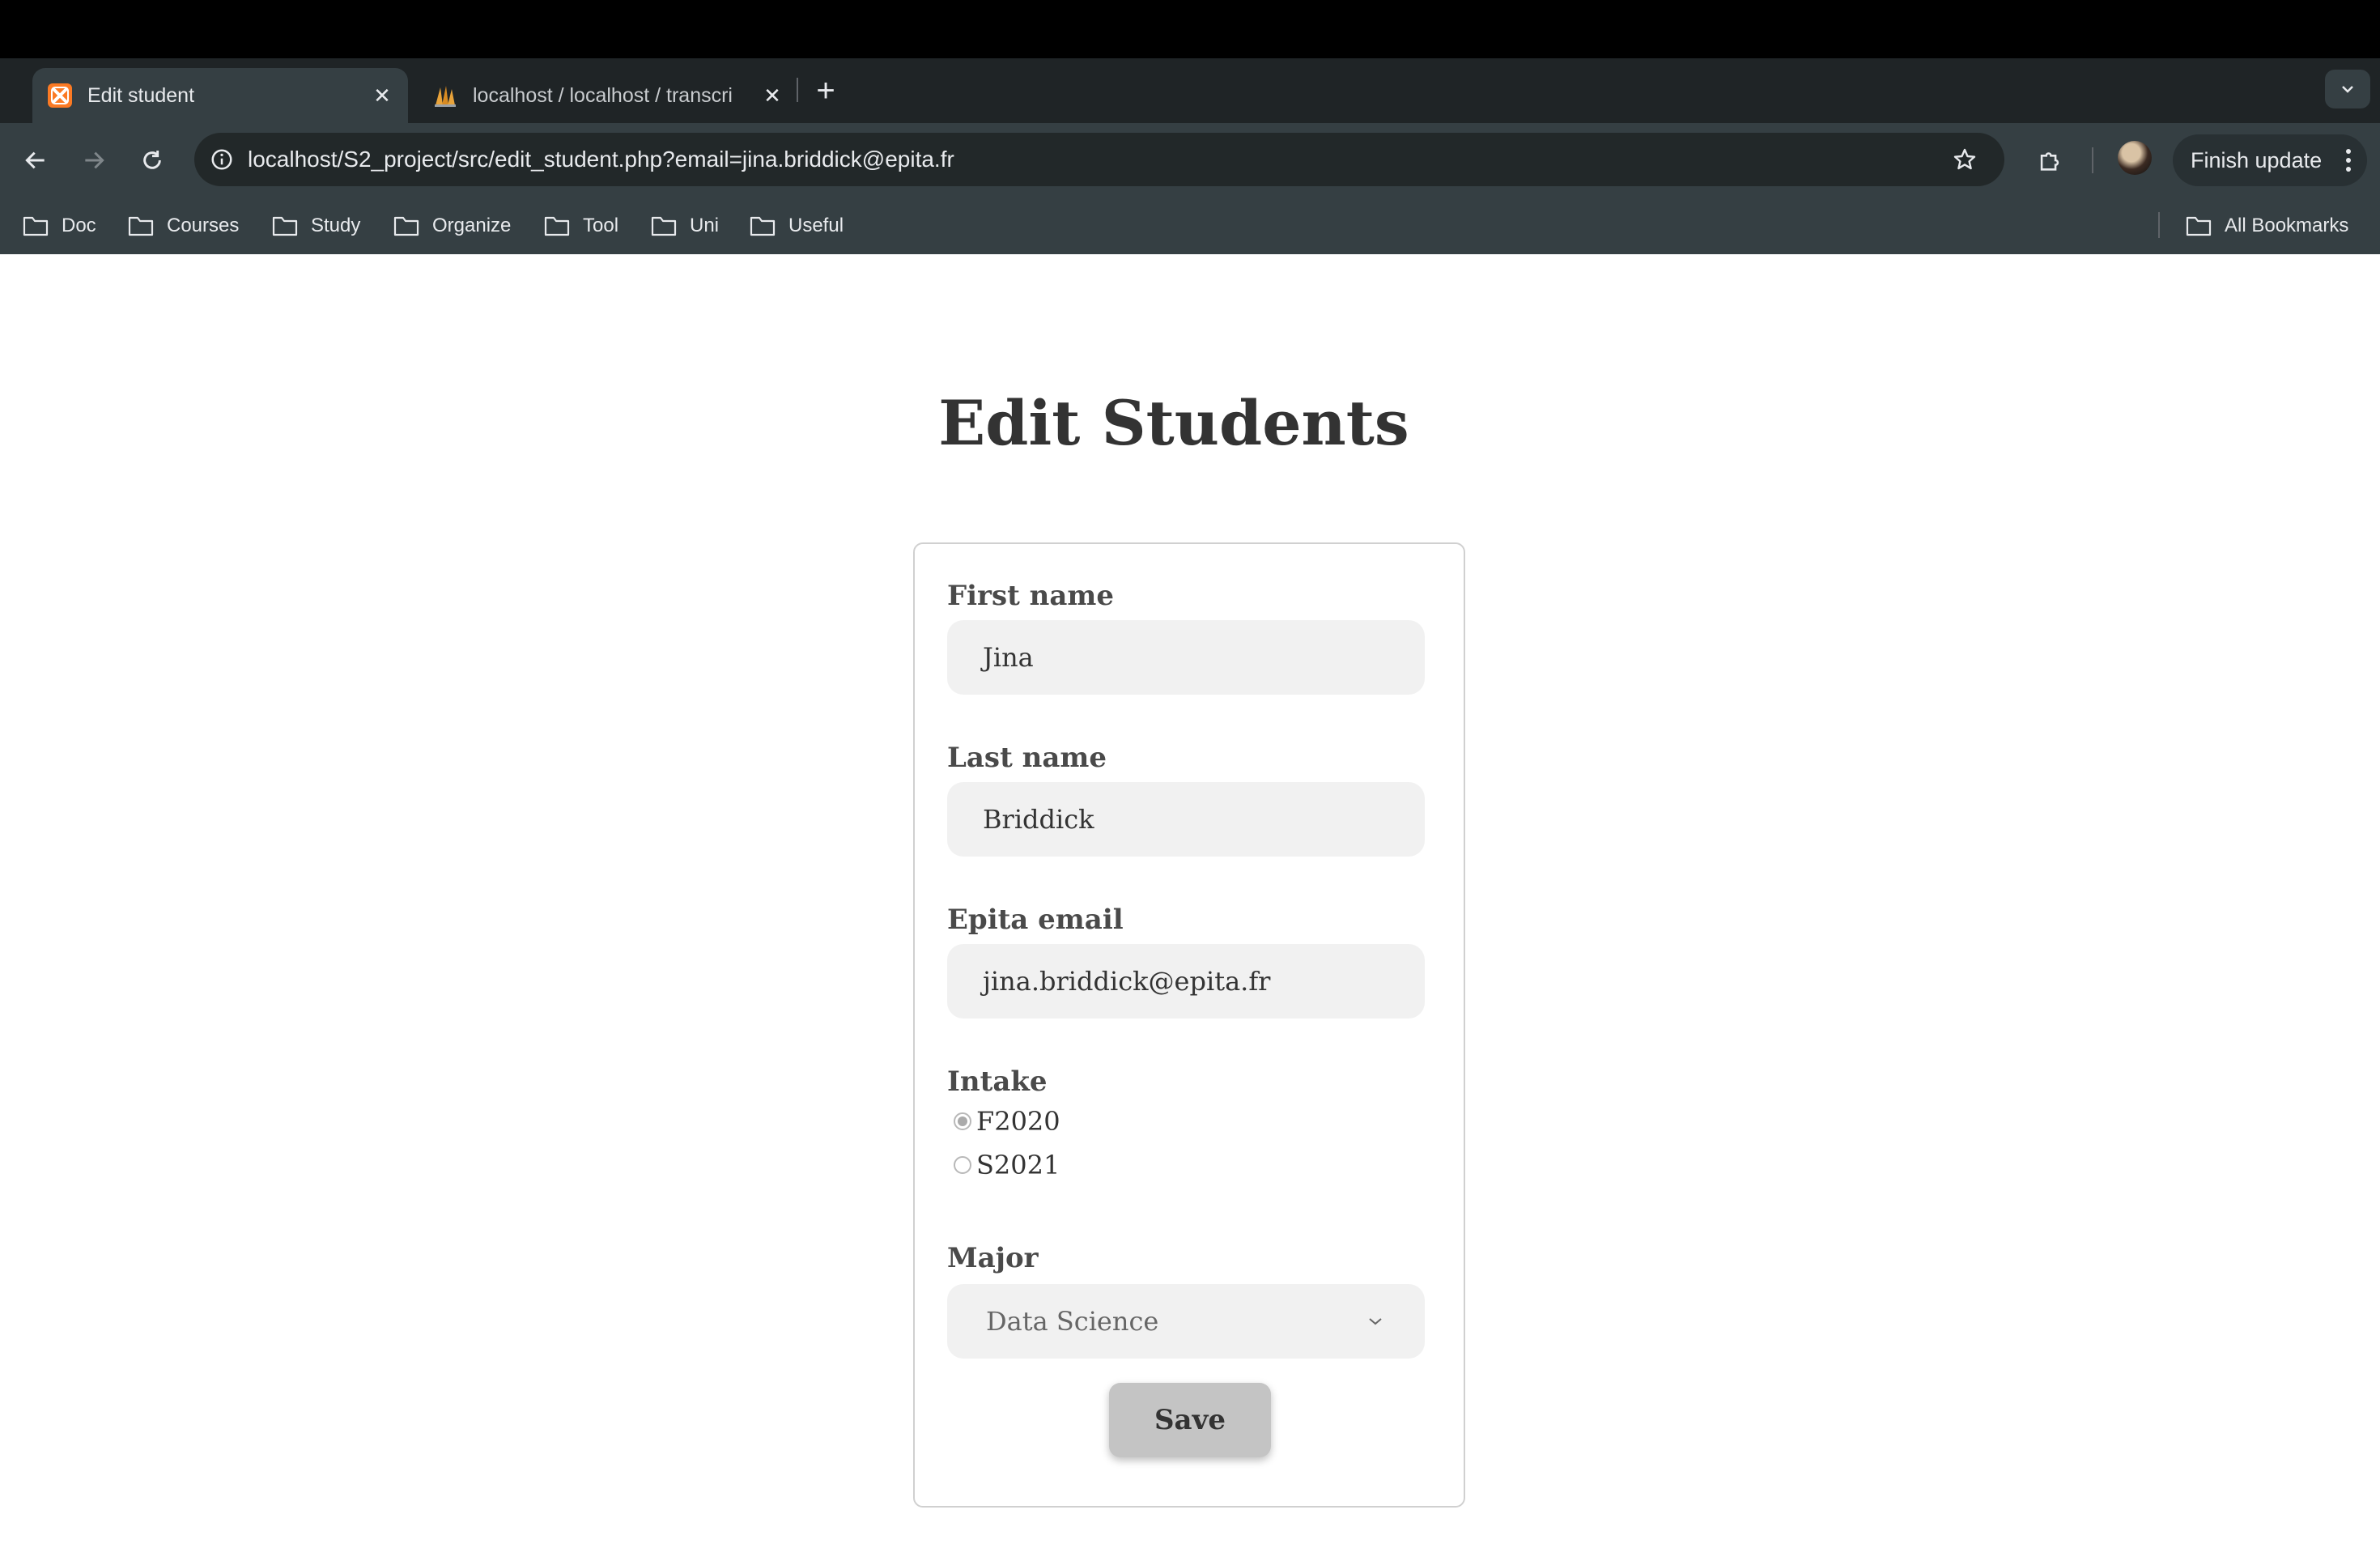  I want to click on bookmark-folder-courses: Courses, so click(183, 226).